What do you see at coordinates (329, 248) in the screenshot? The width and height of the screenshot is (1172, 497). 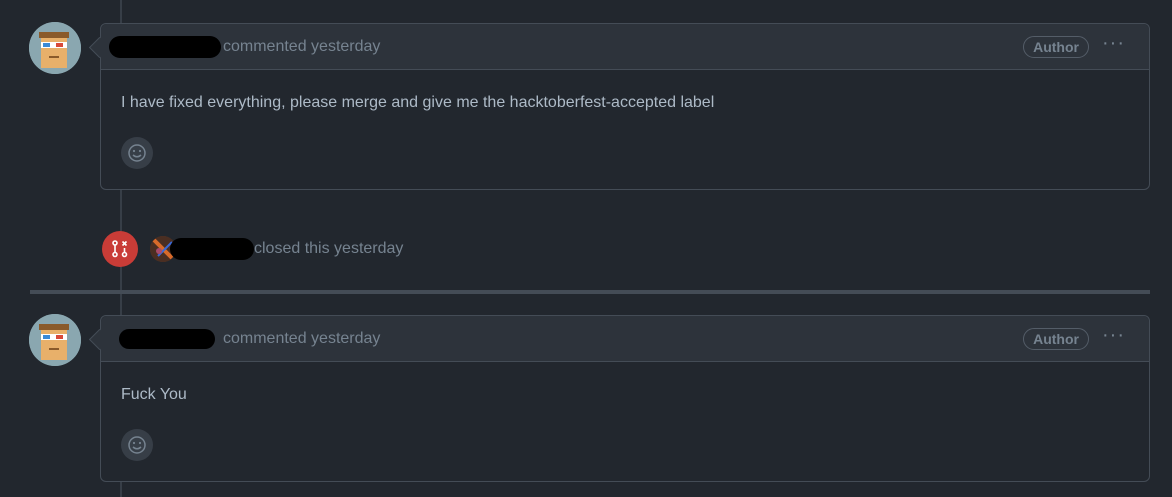 I see `closed-event-text: closed this yesterday` at bounding box center [329, 248].